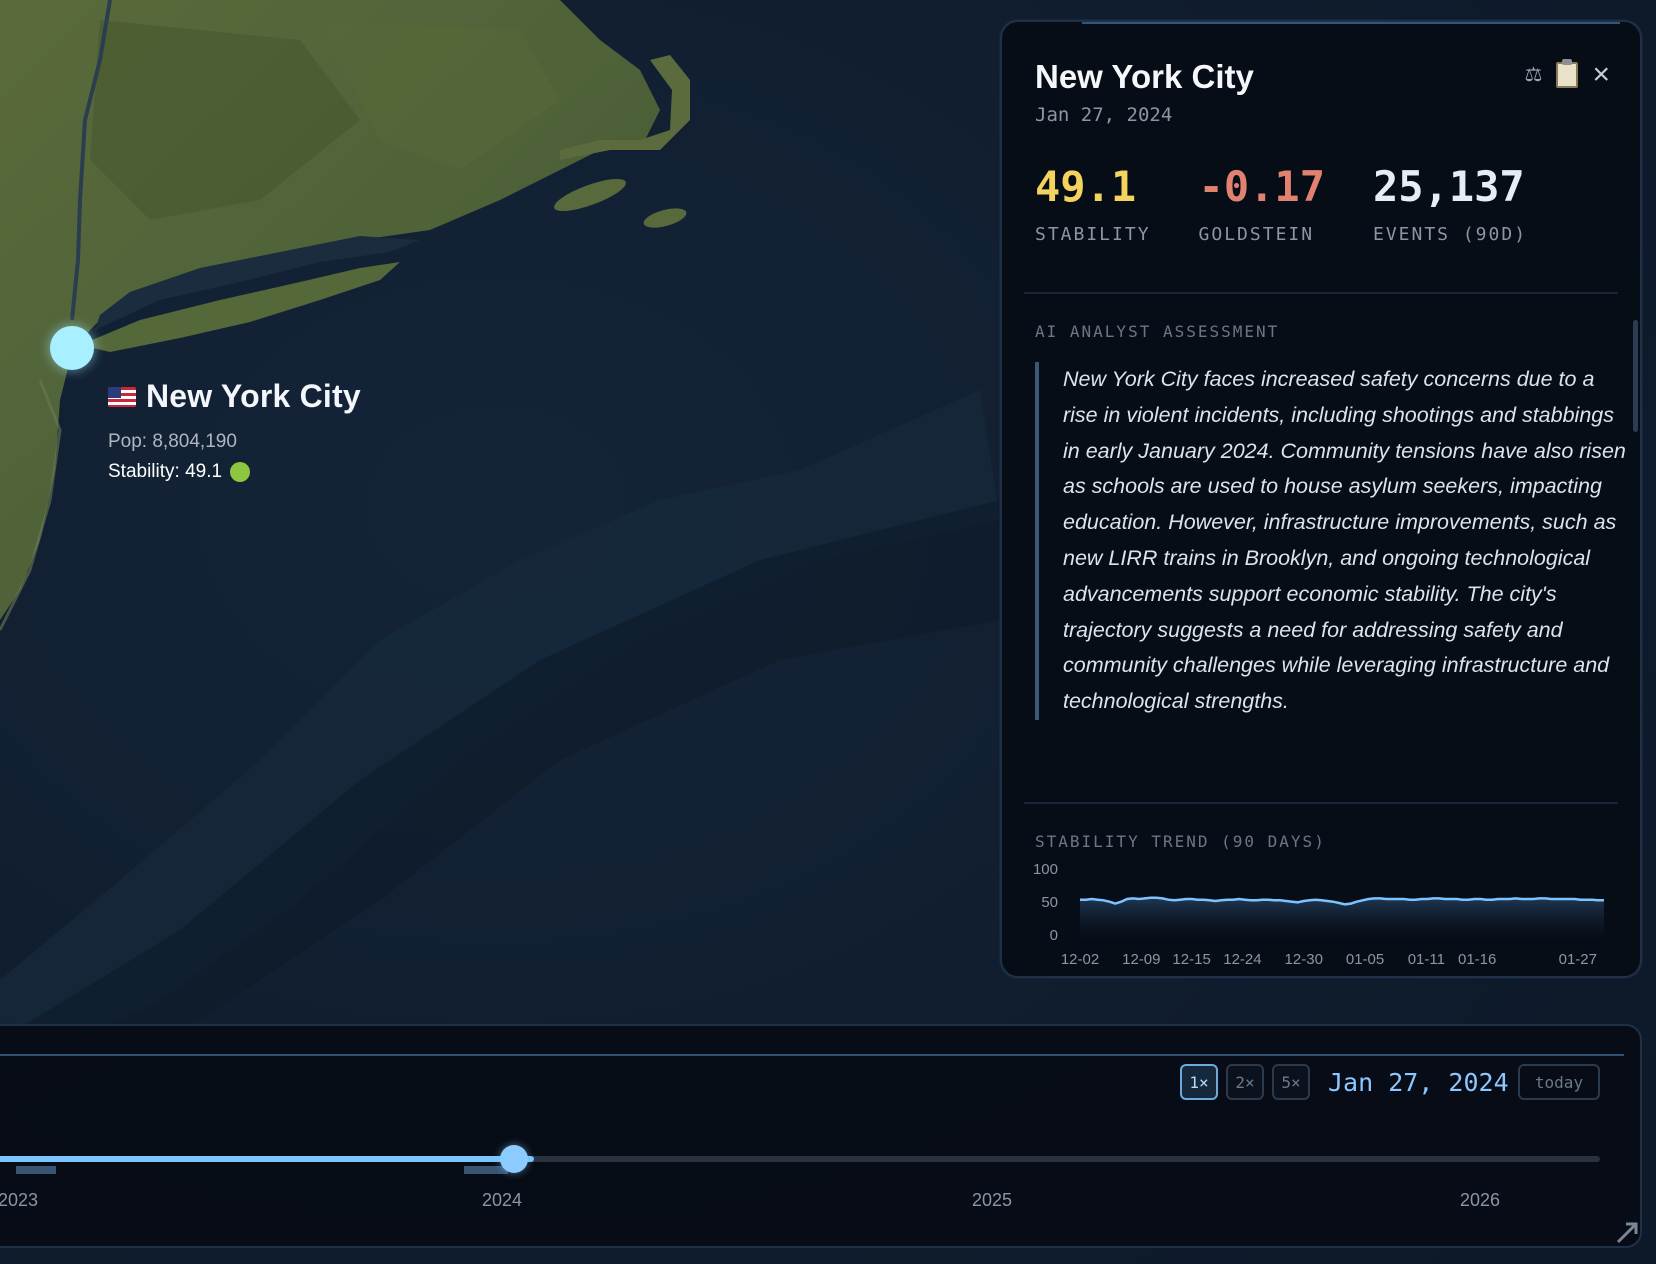  What do you see at coordinates (1080, 959) in the screenshot?
I see `x-tick-label: 12-02` at bounding box center [1080, 959].